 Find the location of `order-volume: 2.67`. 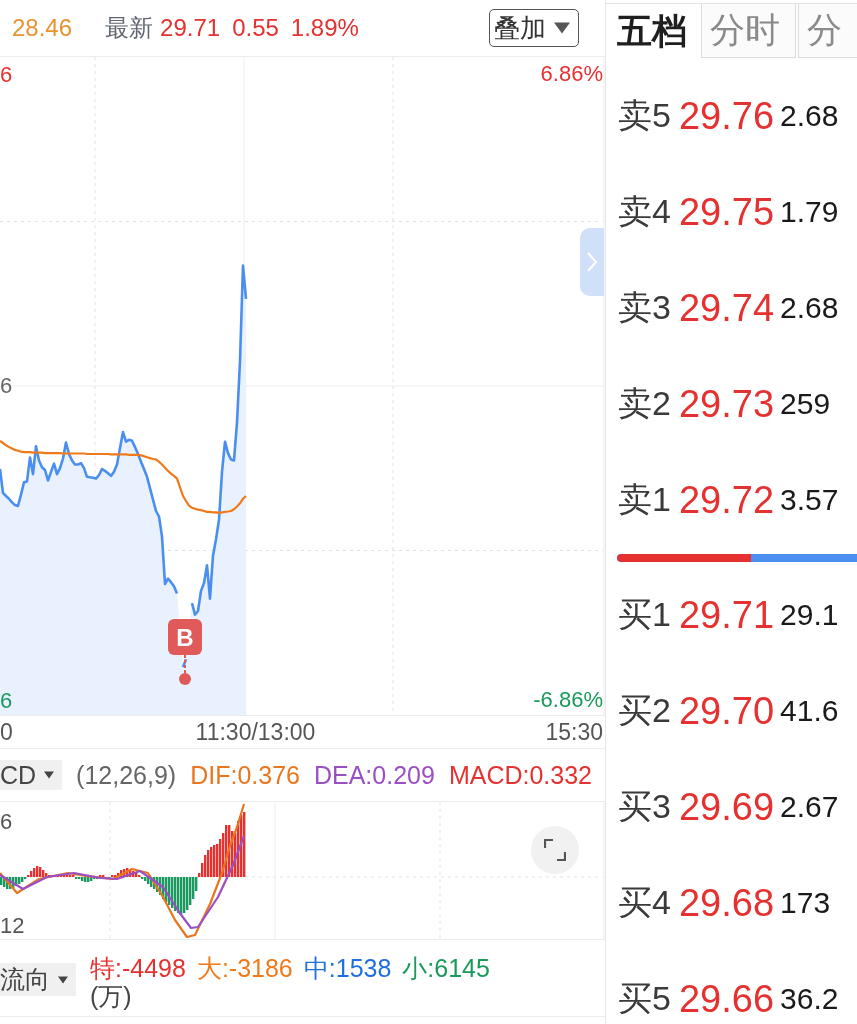

order-volume: 2.67 is located at coordinates (809, 807).